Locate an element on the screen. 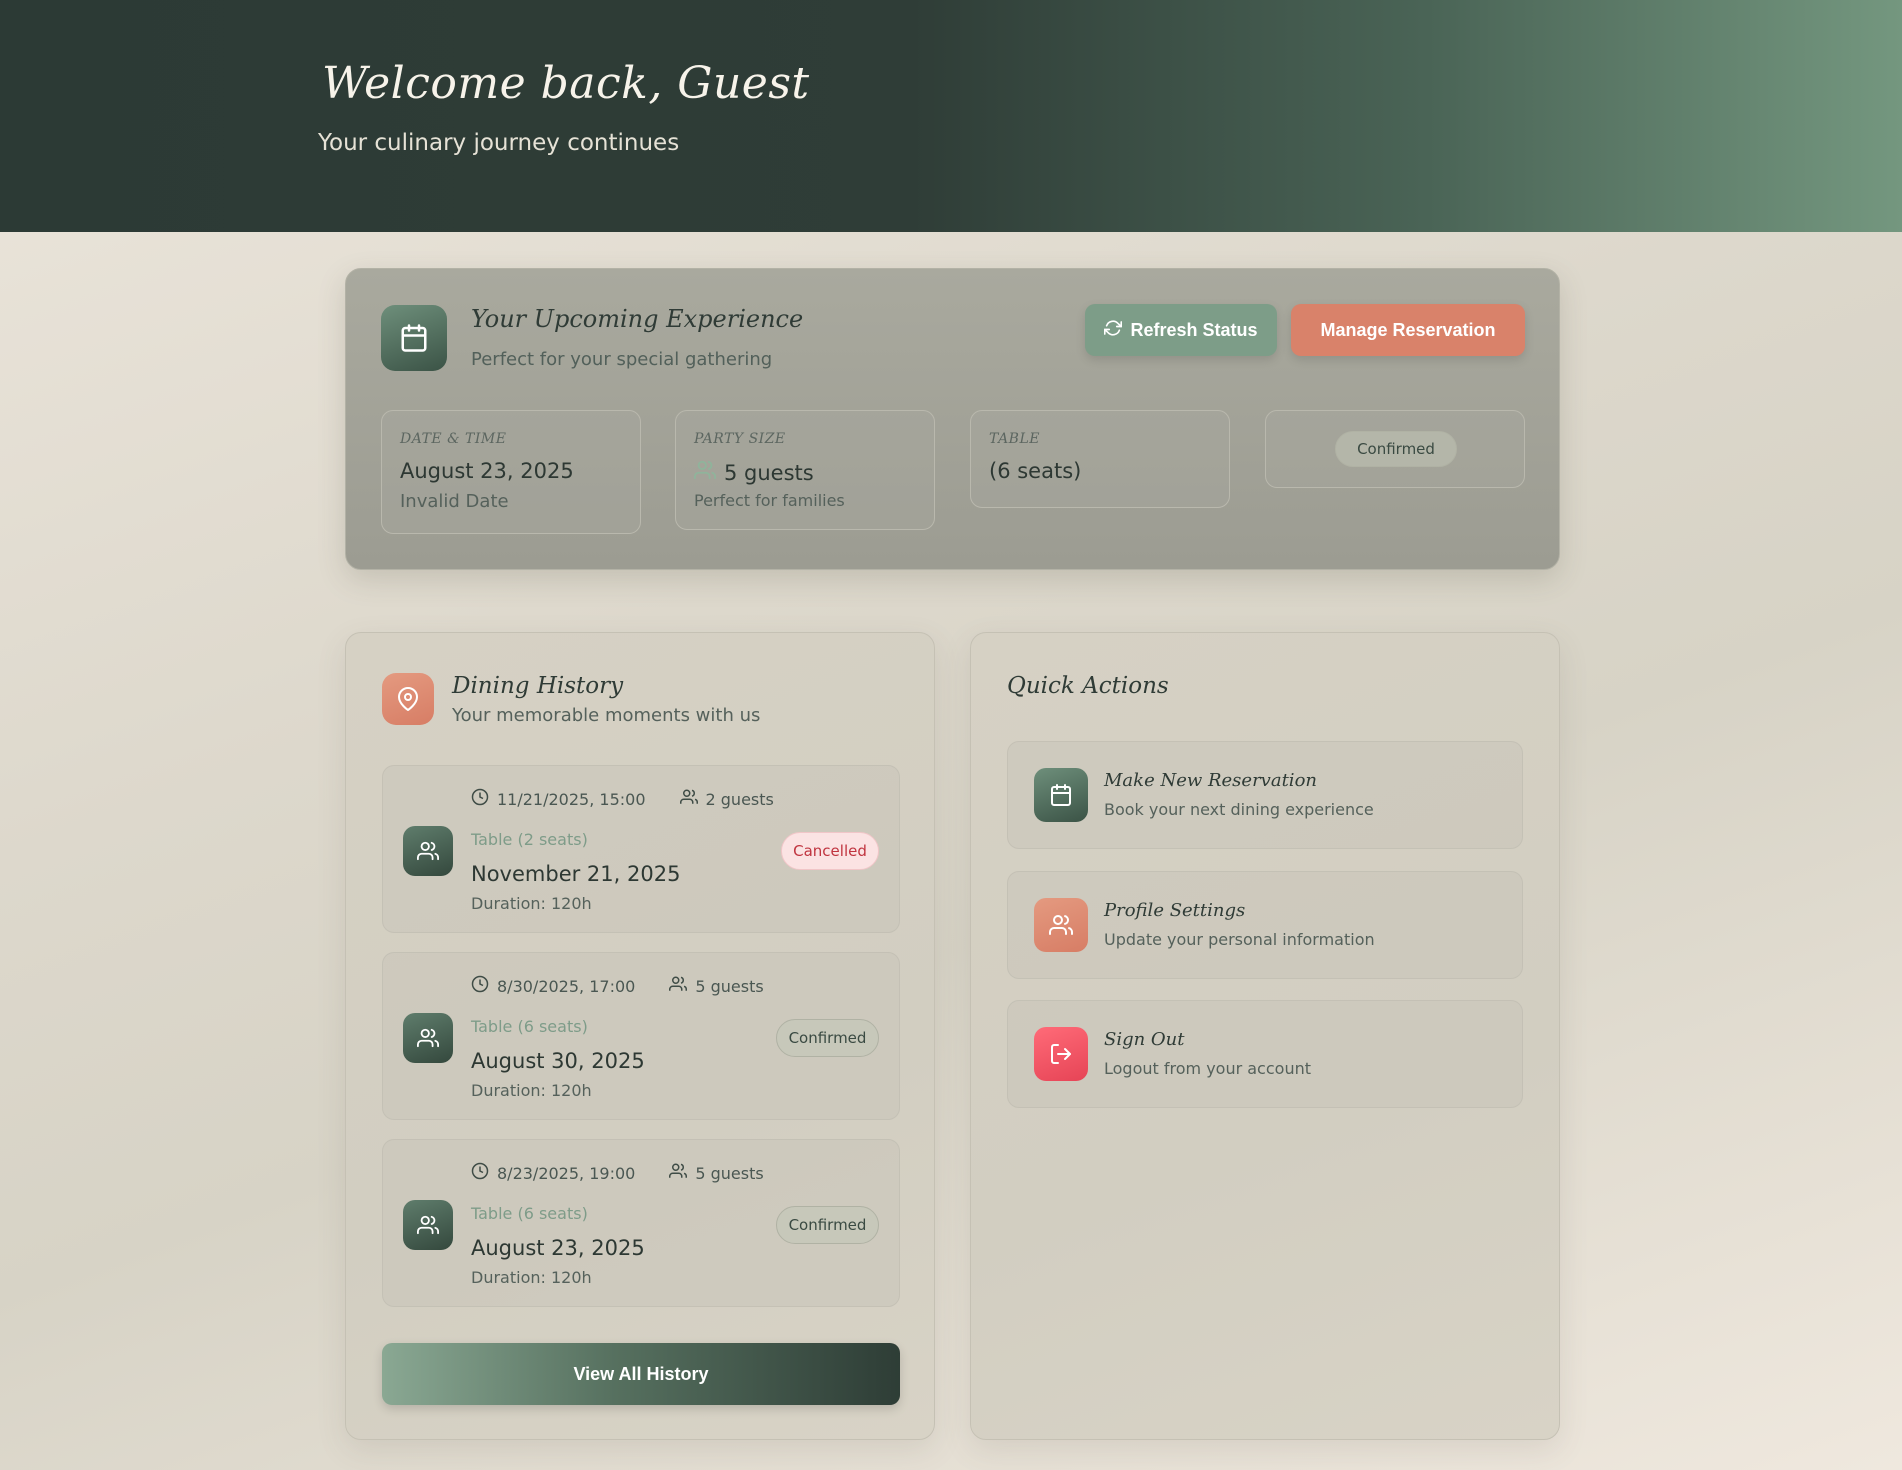 This screenshot has height=1470, width=1902. status-box: Confirmed is located at coordinates (1395, 449).